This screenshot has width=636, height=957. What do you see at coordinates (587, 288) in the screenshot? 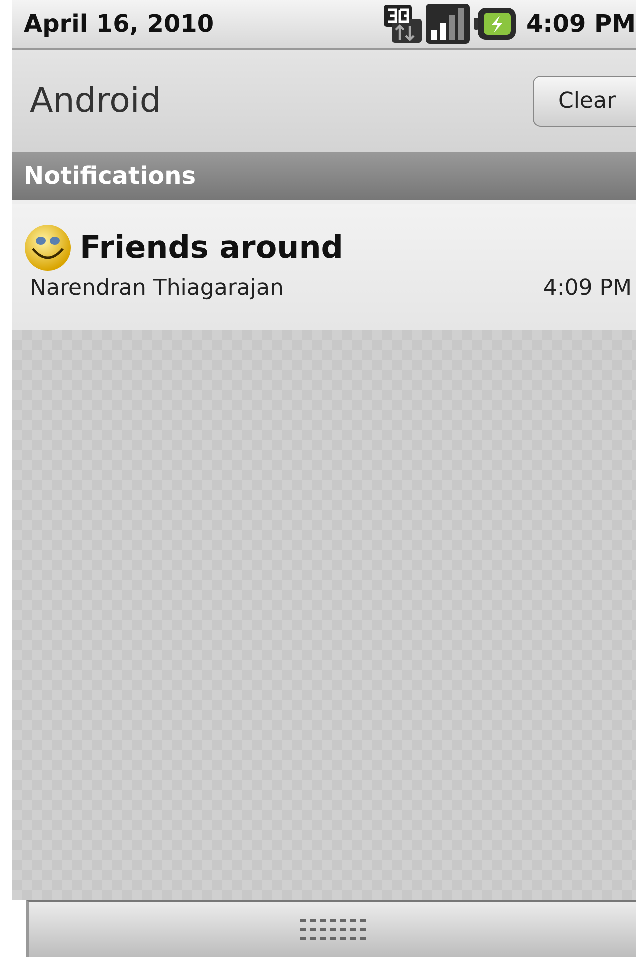
I see `notification-time: 4:09 PM` at bounding box center [587, 288].